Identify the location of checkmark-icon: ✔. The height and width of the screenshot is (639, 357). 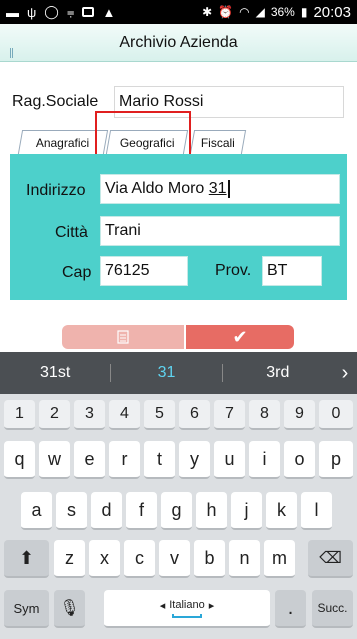
(240, 336).